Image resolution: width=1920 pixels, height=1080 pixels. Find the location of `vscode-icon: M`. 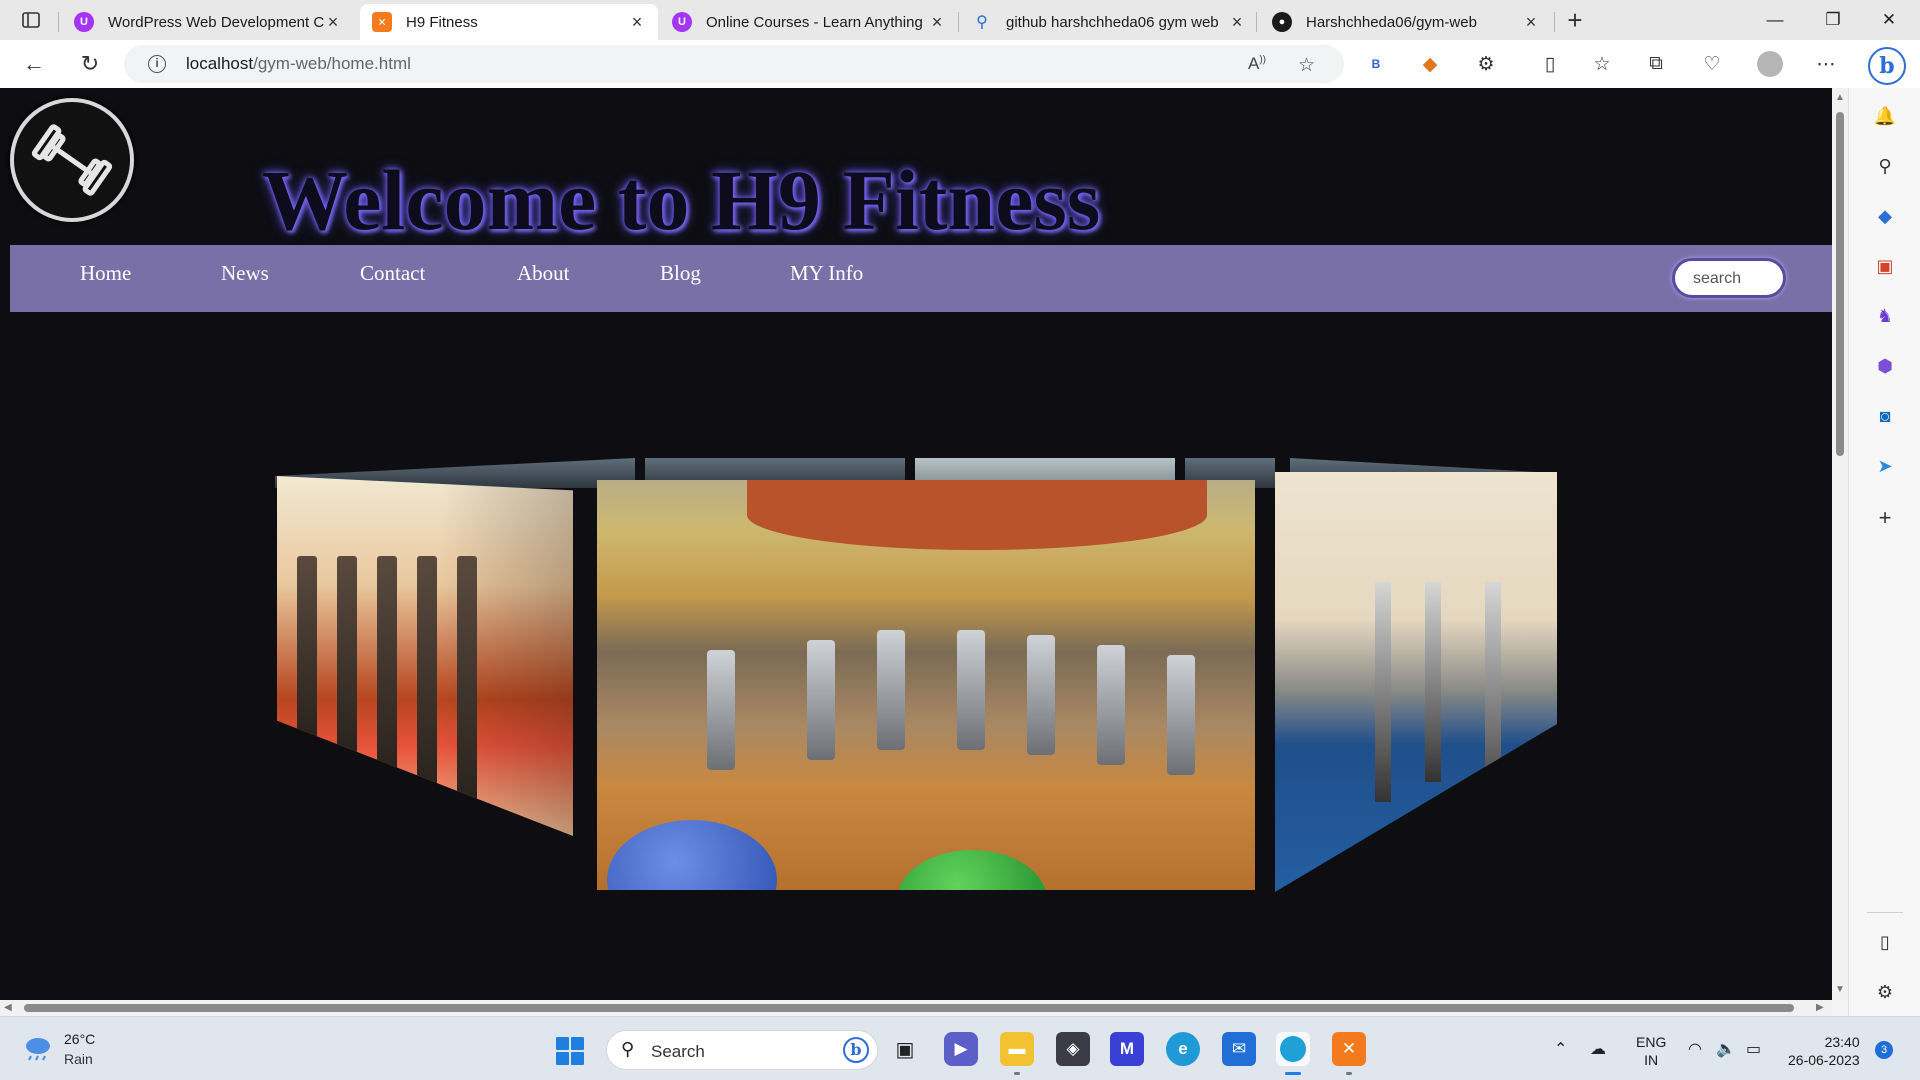

vscode-icon: M is located at coordinates (1127, 1049).